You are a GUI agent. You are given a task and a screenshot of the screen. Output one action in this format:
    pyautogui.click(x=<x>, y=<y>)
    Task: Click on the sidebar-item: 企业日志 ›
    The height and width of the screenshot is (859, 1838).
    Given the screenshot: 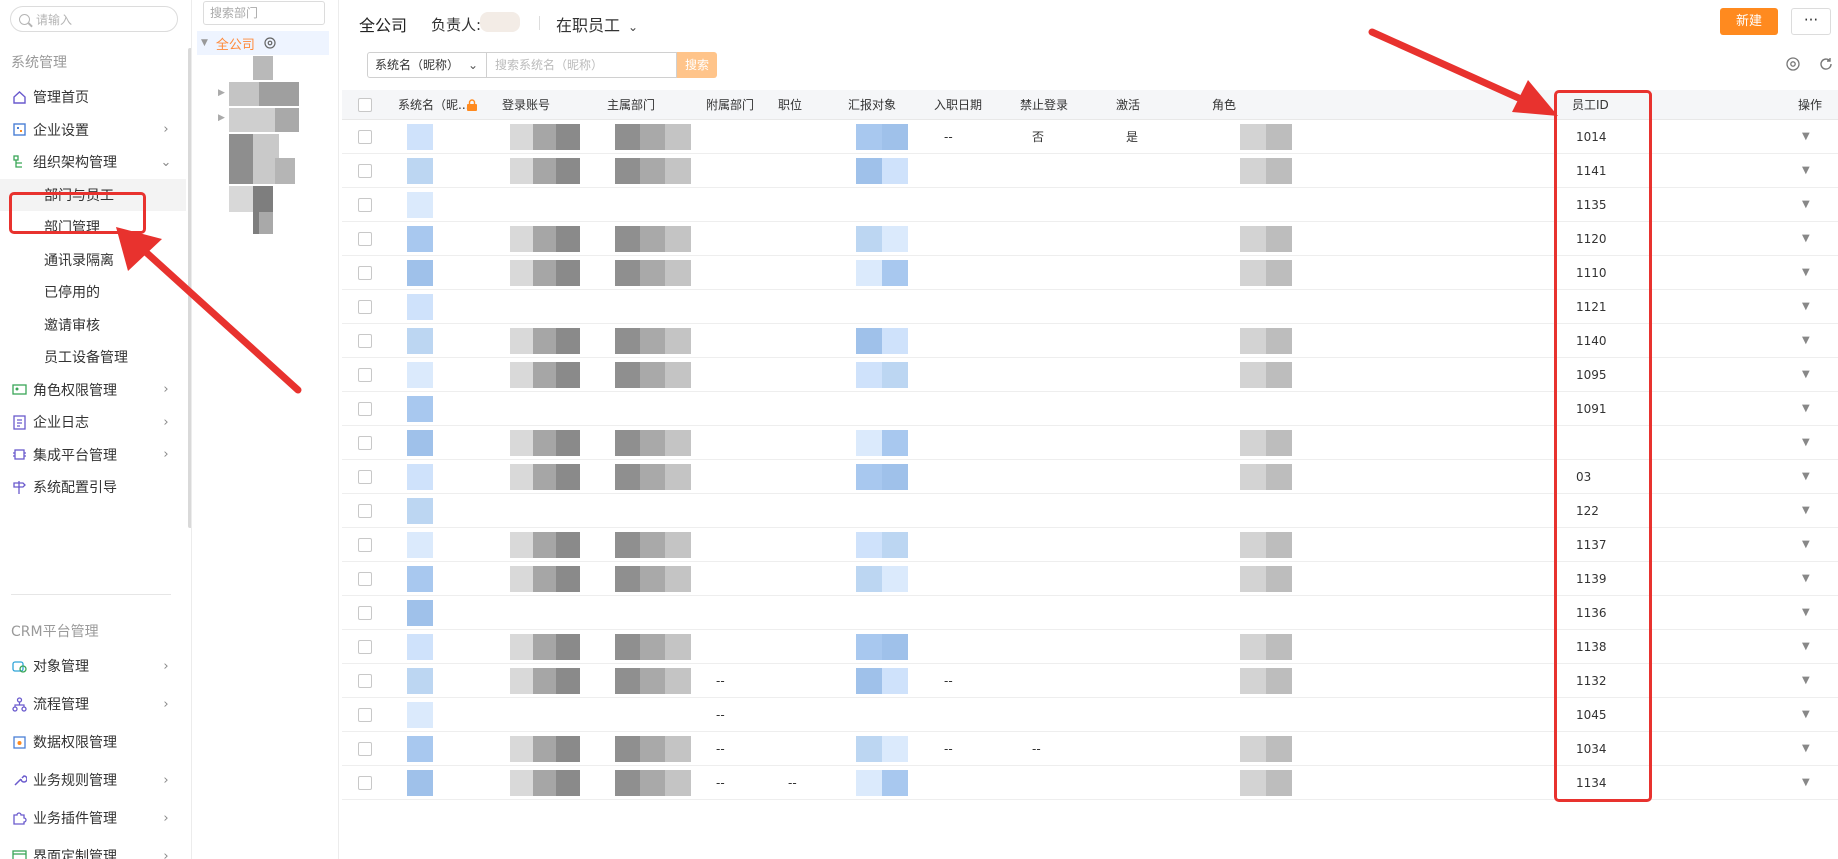 What is the action you would take?
    pyautogui.click(x=93, y=422)
    